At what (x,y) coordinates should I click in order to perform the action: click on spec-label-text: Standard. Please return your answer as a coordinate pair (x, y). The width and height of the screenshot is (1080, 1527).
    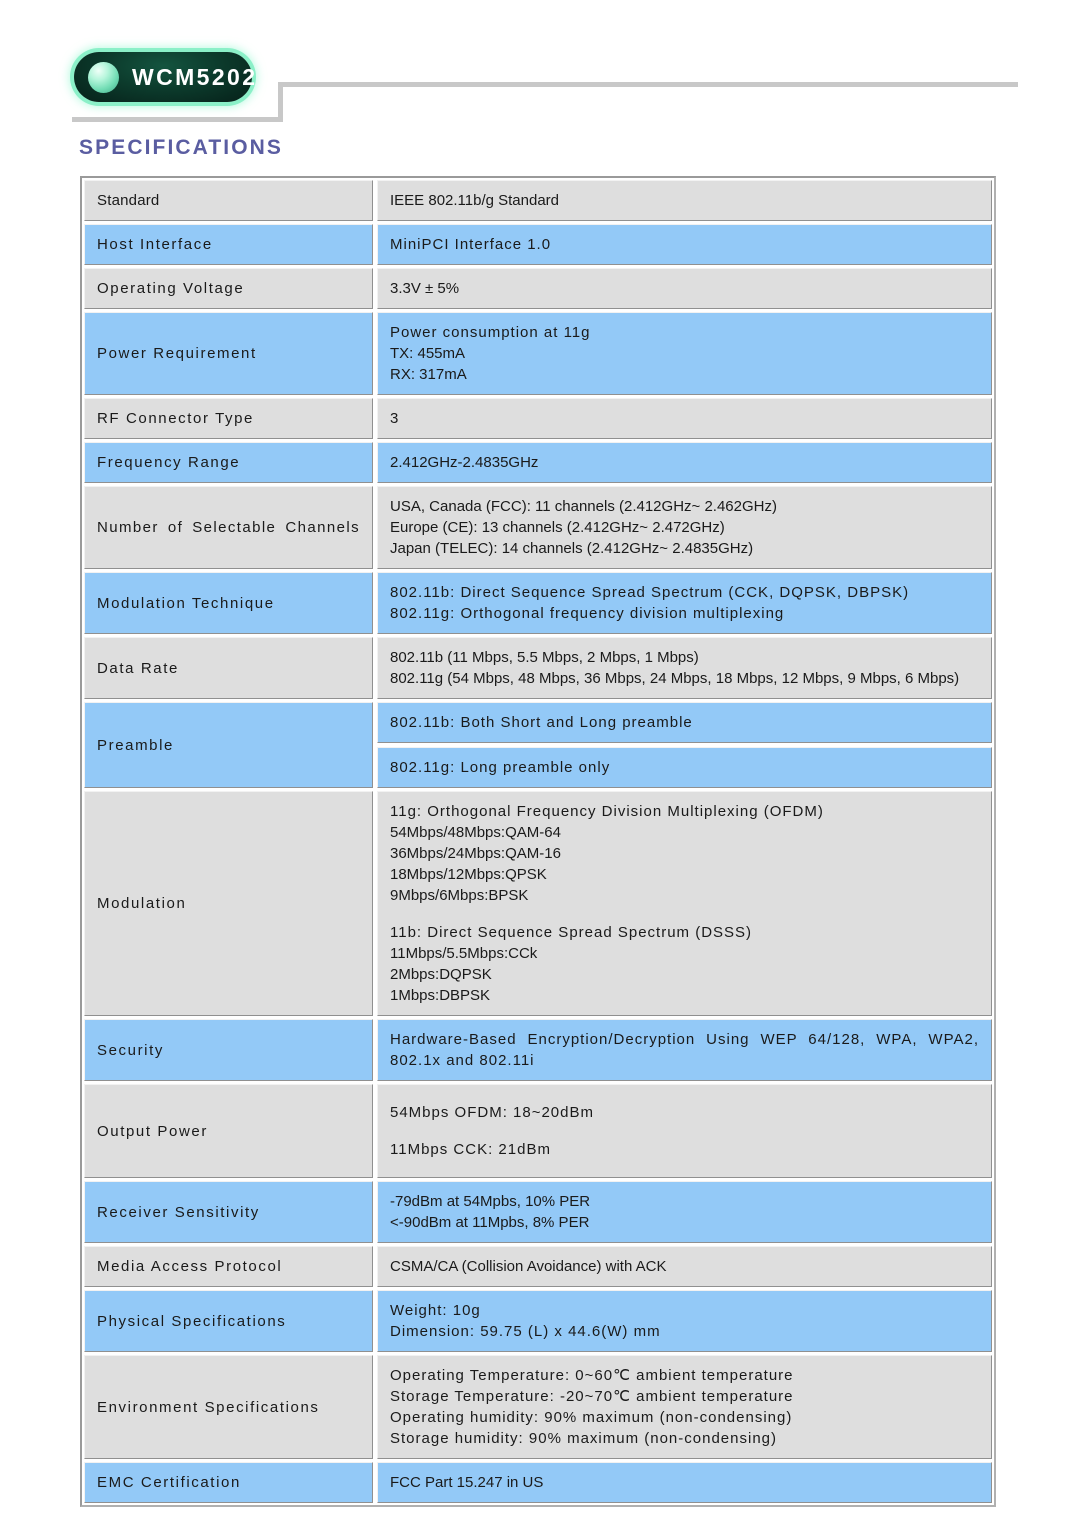
    Looking at the image, I should click on (128, 200).